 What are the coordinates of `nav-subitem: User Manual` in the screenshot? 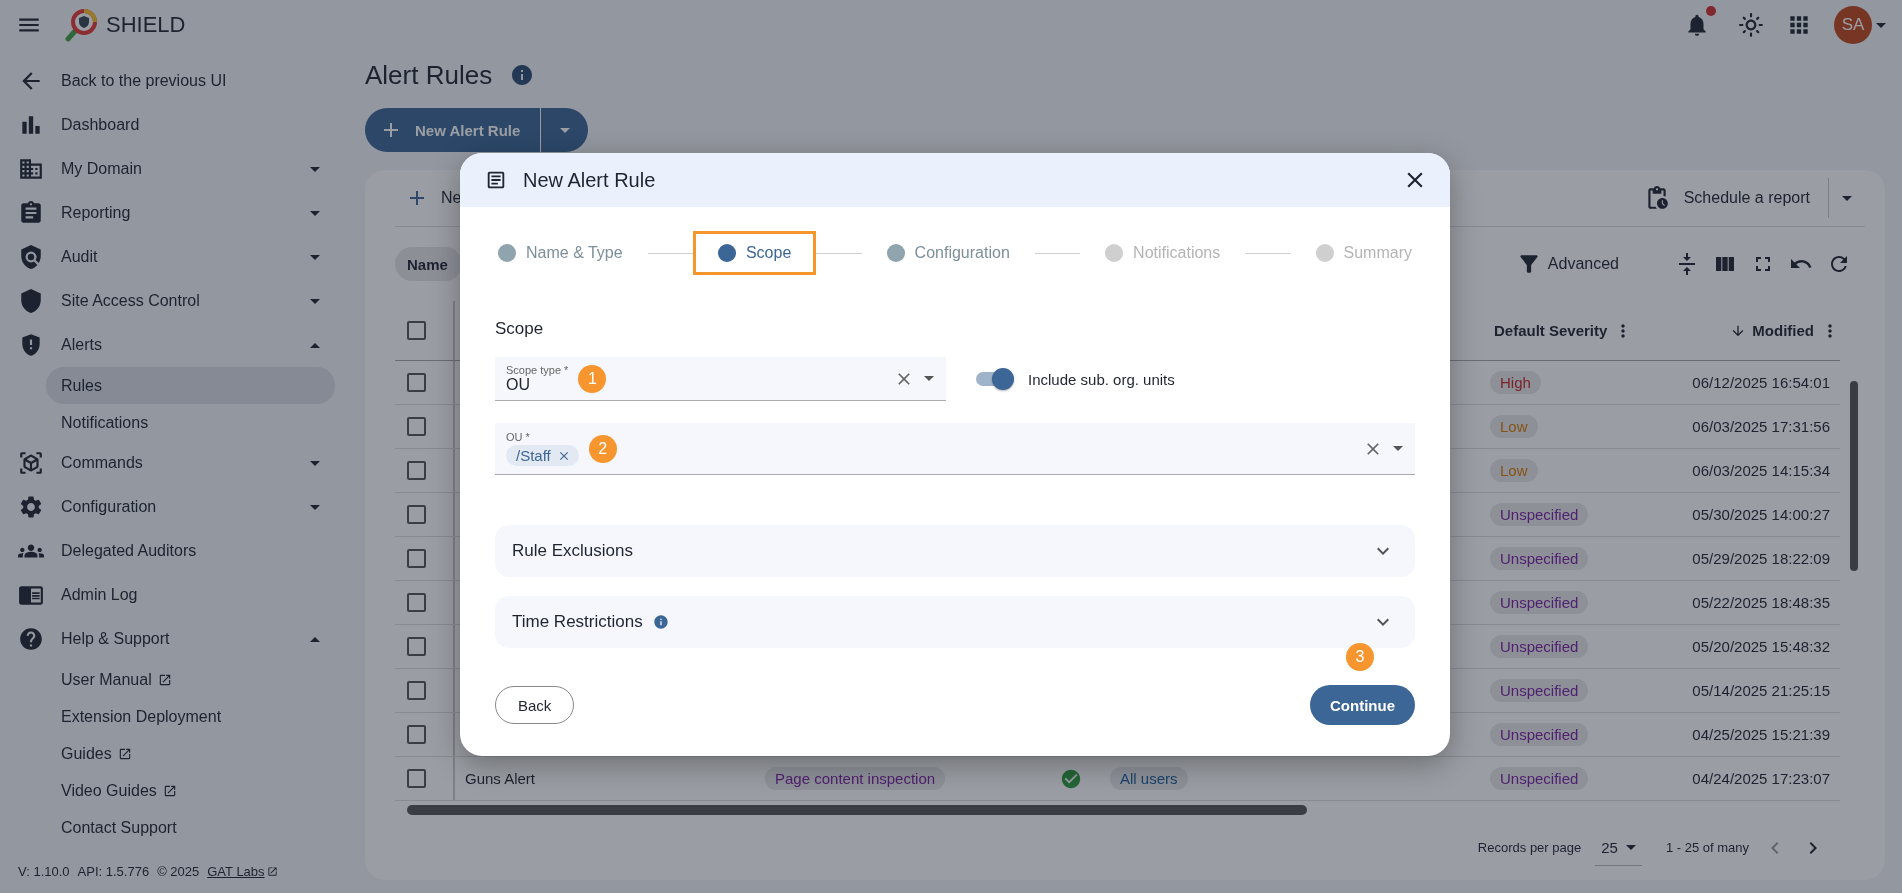 It's located at (190, 679).